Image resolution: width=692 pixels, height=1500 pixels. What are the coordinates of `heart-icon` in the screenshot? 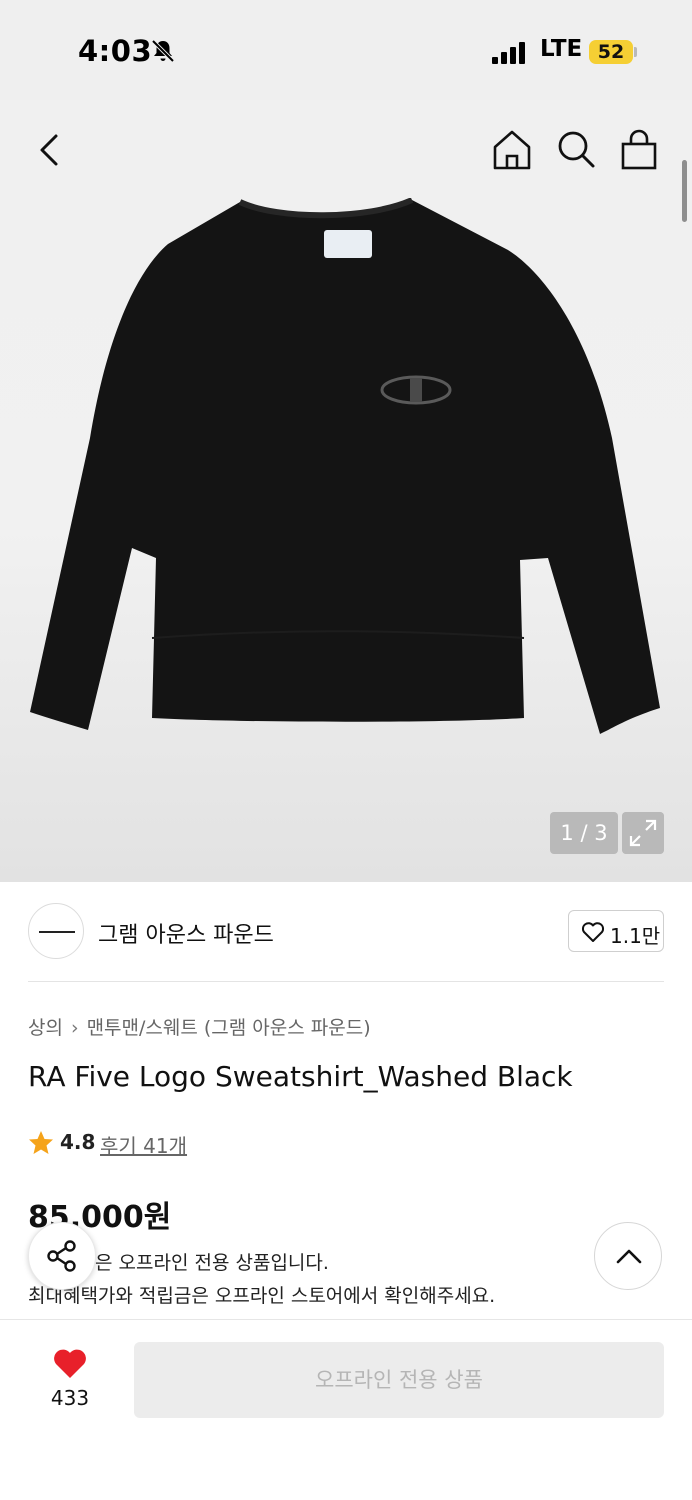 It's located at (70, 1363).